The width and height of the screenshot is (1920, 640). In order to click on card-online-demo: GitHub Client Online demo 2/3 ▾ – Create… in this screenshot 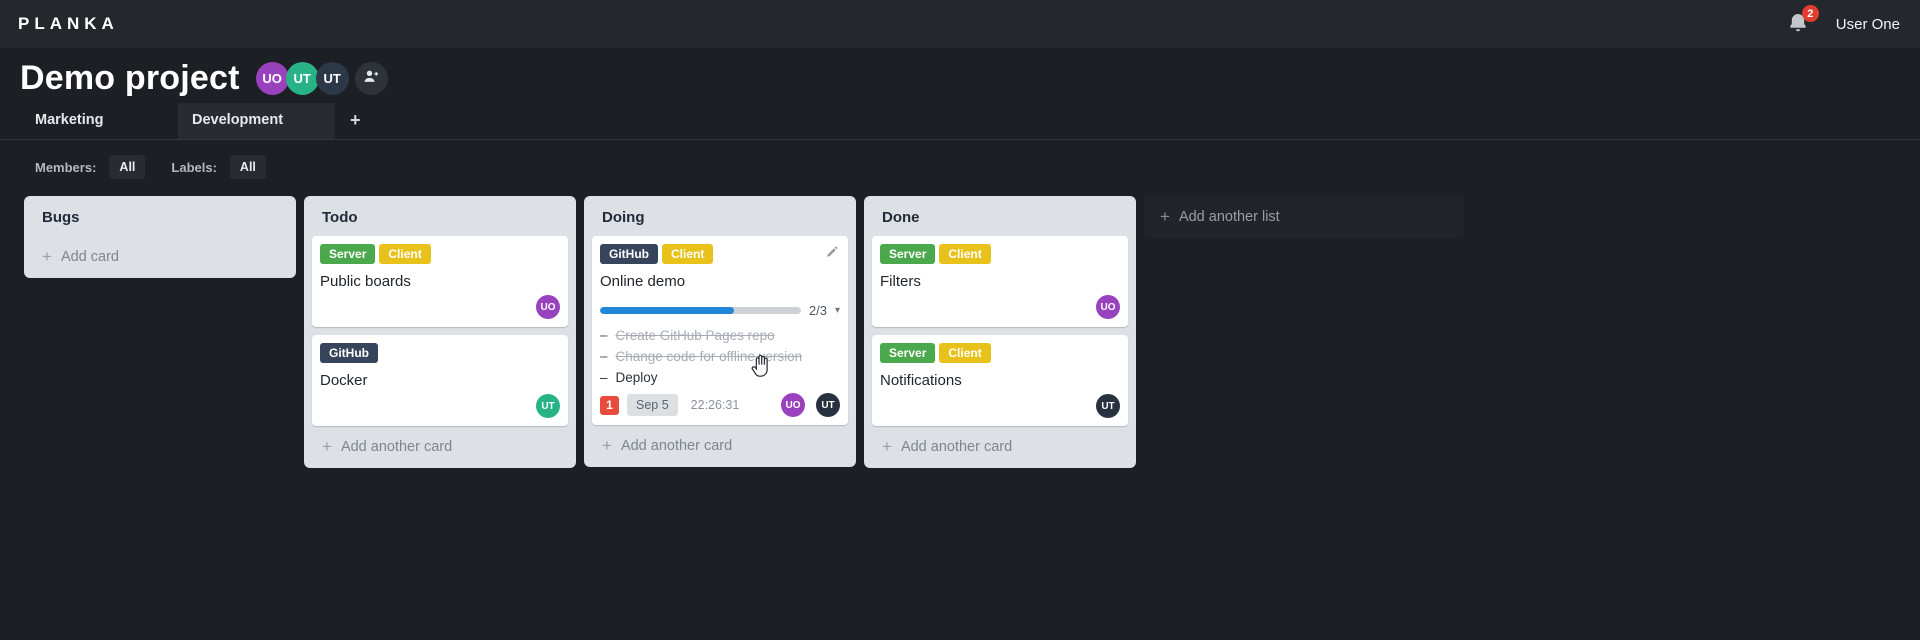, I will do `click(720, 330)`.